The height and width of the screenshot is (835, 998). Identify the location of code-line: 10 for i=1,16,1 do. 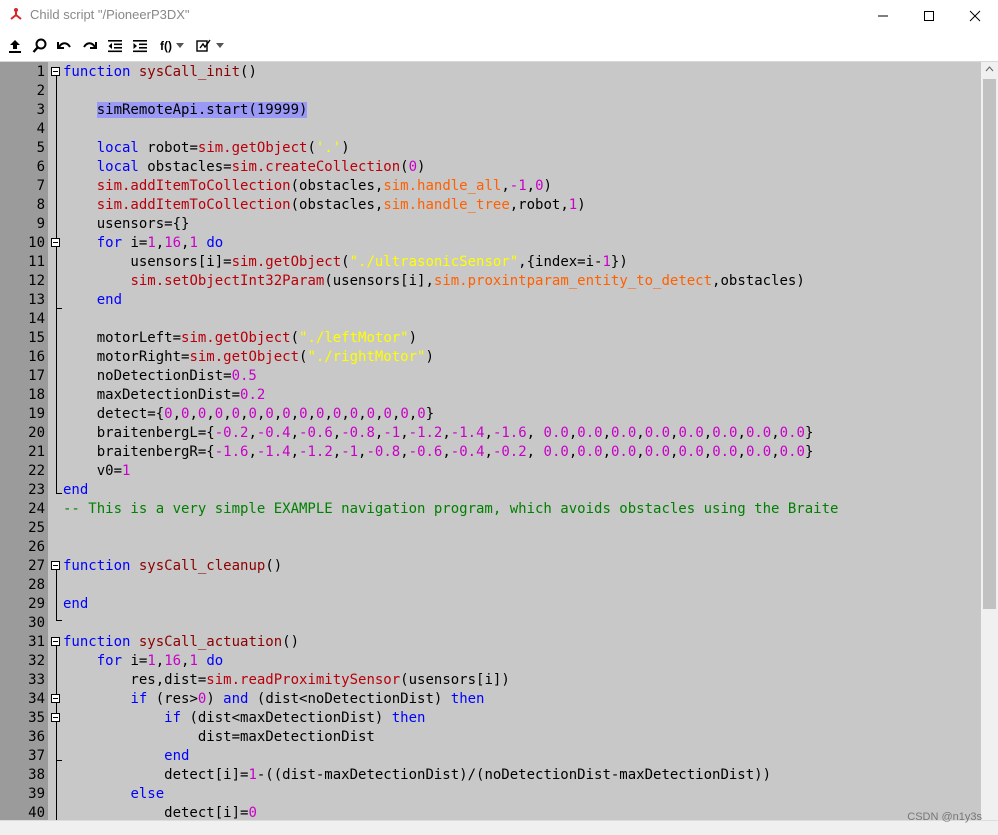
(490, 243).